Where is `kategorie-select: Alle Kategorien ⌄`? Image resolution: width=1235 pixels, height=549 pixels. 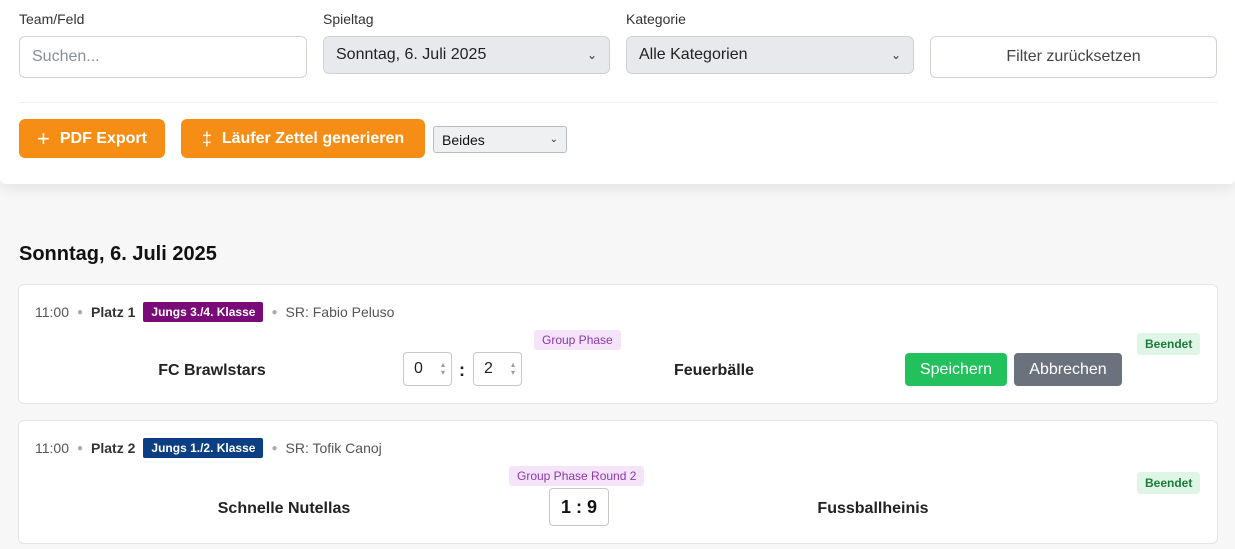 kategorie-select: Alle Kategorien ⌄ is located at coordinates (770, 55).